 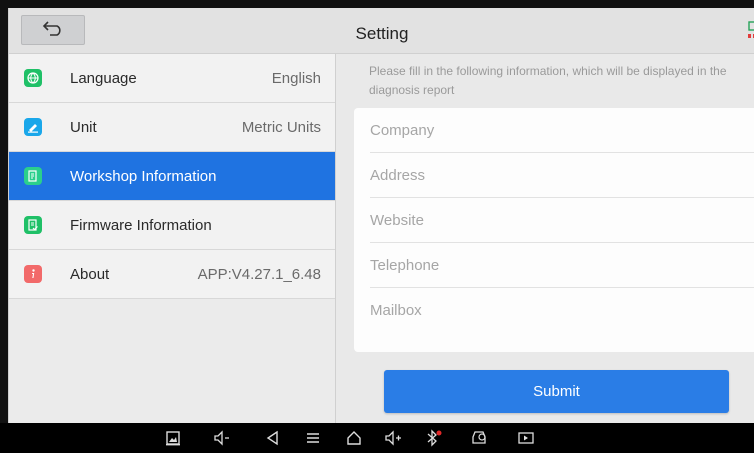 What do you see at coordinates (313, 438) in the screenshot?
I see `menu-icon` at bounding box center [313, 438].